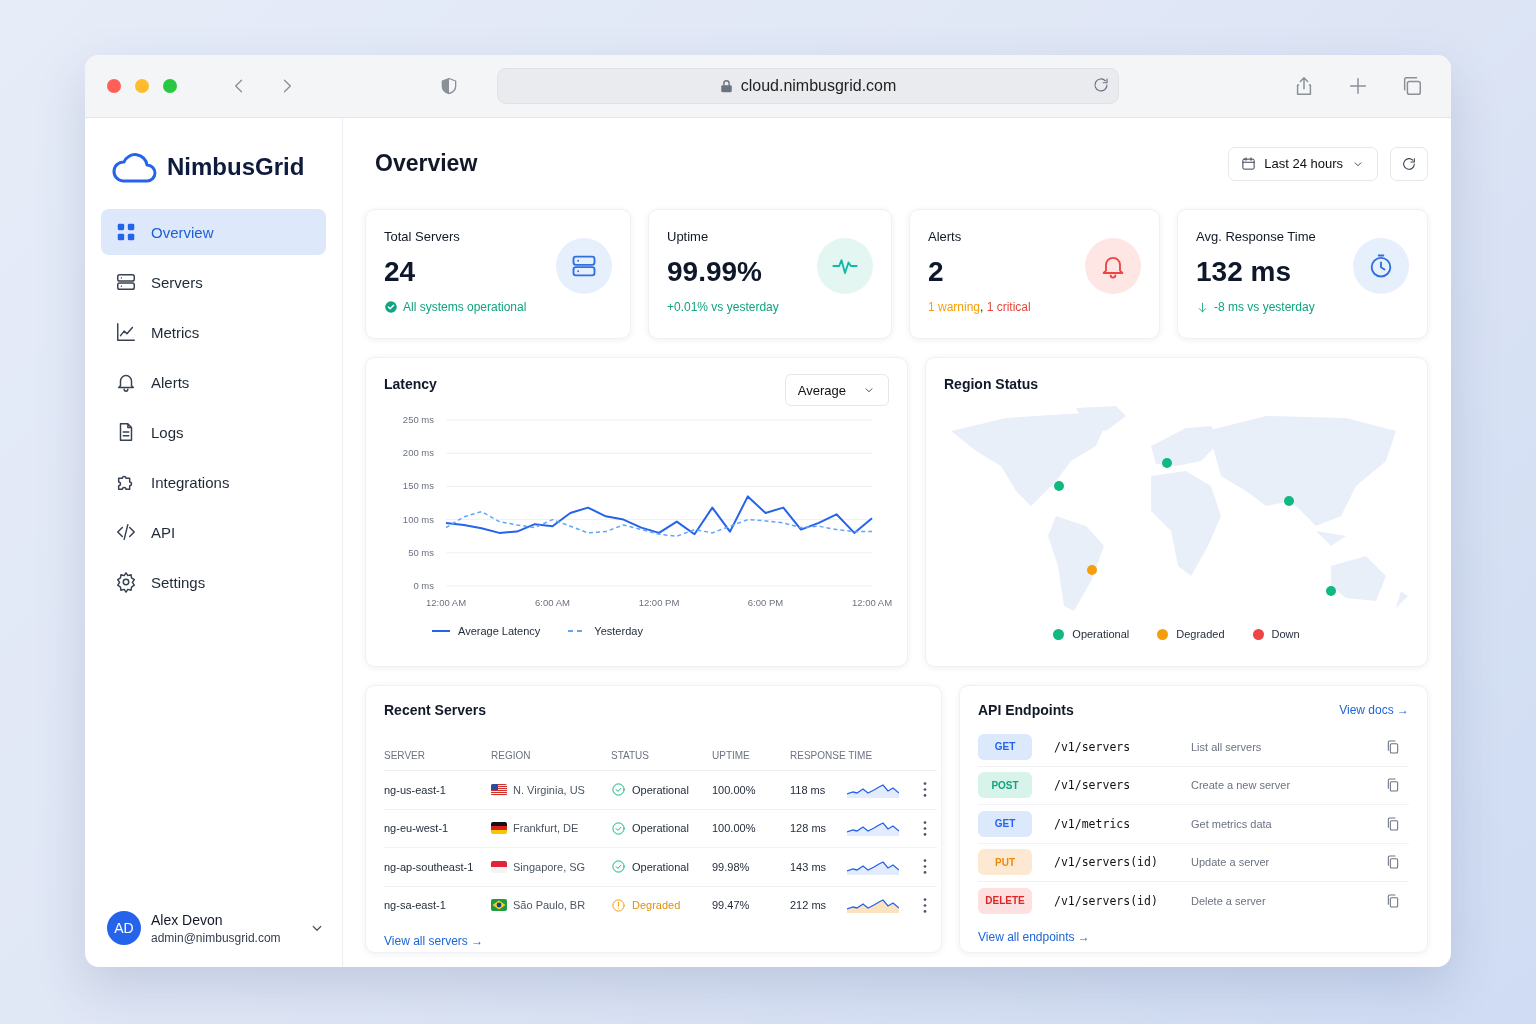 Image resolution: width=1536 pixels, height=1024 pixels. Describe the element at coordinates (991, 384) in the screenshot. I see `card-title: Region Status` at that location.